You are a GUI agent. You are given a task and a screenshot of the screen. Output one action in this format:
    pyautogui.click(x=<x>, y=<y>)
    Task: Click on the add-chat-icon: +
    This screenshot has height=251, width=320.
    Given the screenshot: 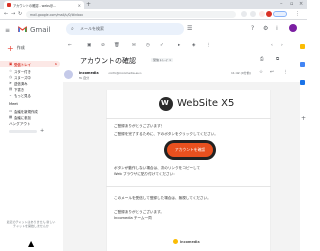 What is the action you would take?
    pyautogui.click(x=42, y=131)
    